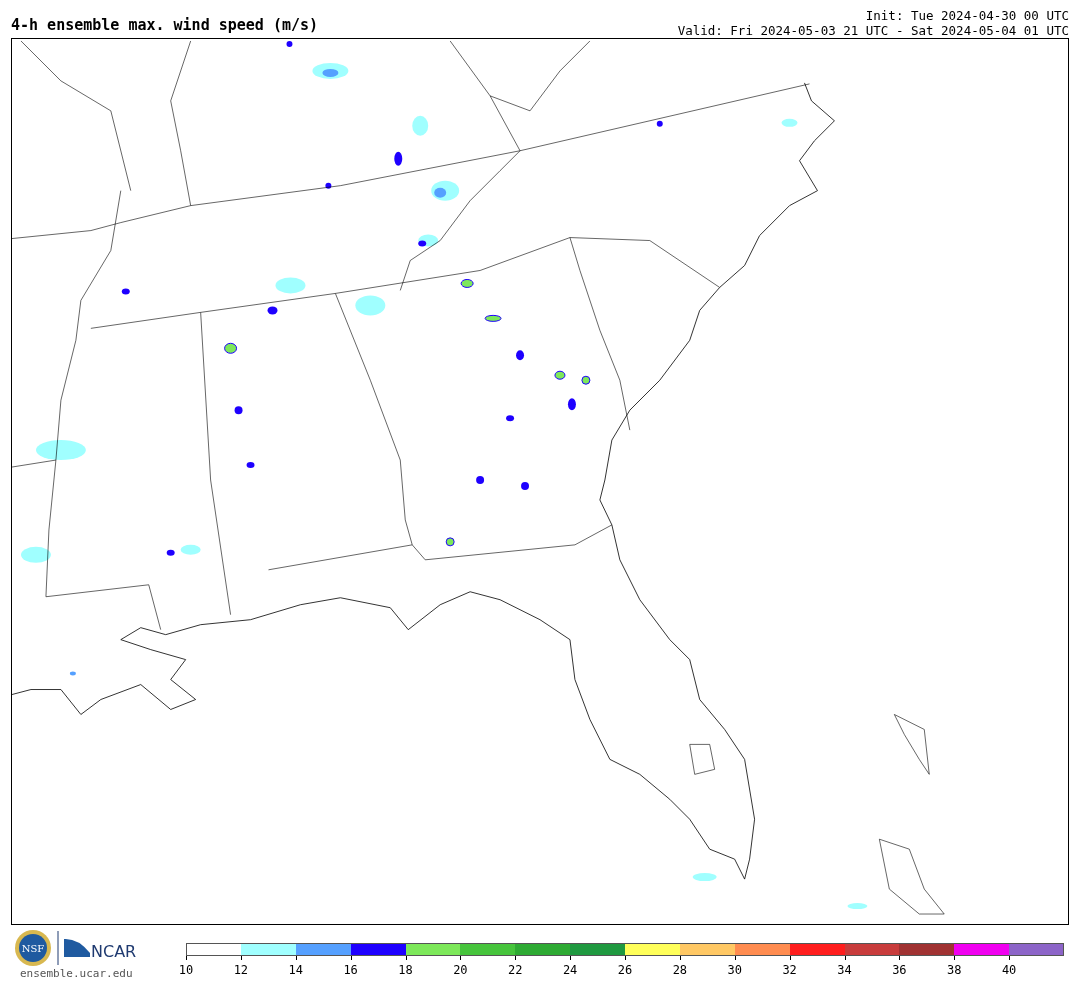 The image size is (1080, 988). I want to click on scale-tick-label: 18, so click(405, 970).